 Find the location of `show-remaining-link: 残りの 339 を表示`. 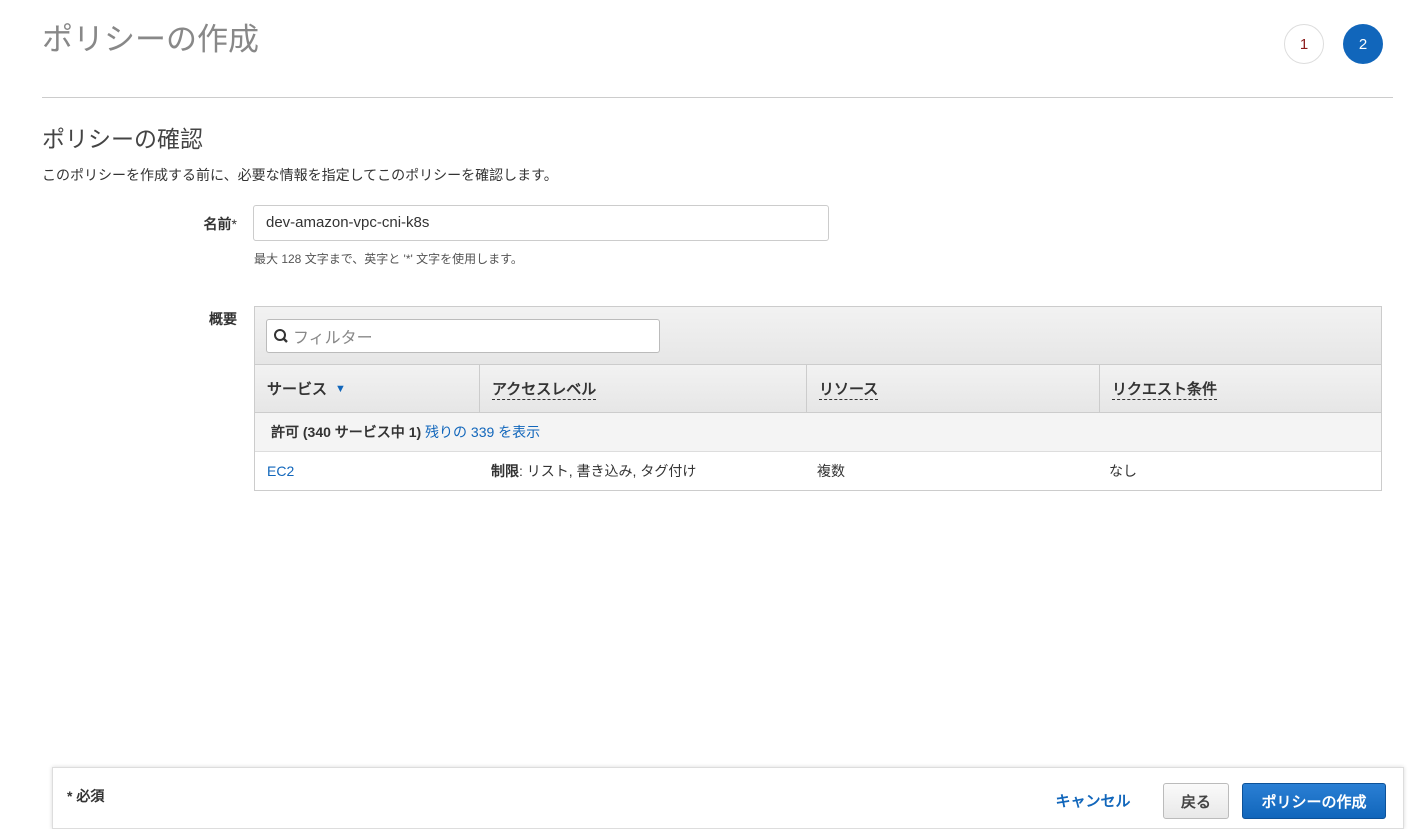

show-remaining-link: 残りの 339 を表示 is located at coordinates (482, 432).